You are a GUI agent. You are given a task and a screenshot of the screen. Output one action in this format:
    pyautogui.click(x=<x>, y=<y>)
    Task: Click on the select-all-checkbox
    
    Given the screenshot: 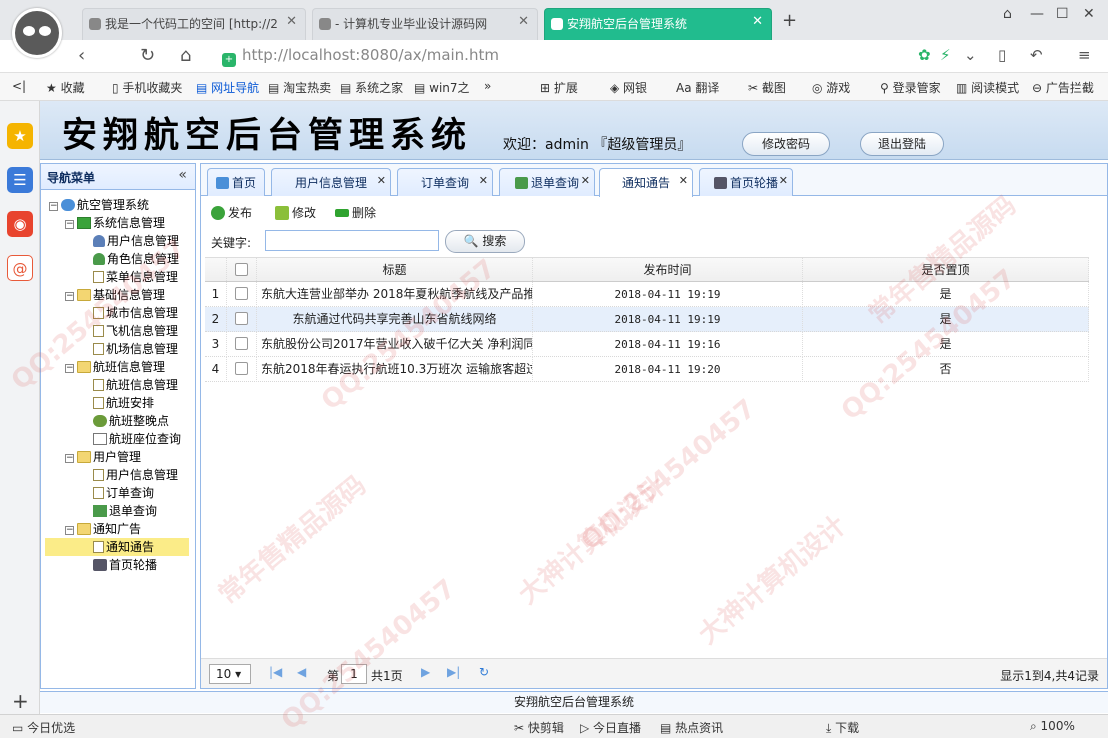 What is the action you would take?
    pyautogui.click(x=242, y=270)
    